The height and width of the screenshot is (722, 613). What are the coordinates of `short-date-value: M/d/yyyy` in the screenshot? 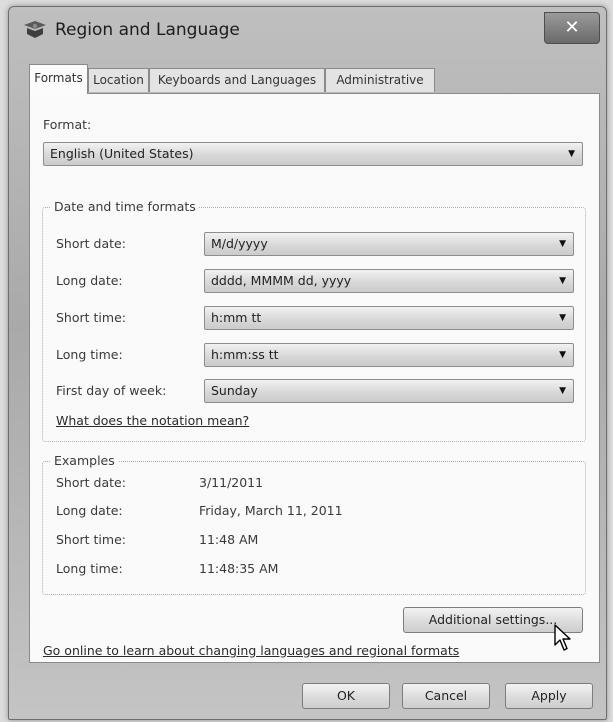 It's located at (239, 243).